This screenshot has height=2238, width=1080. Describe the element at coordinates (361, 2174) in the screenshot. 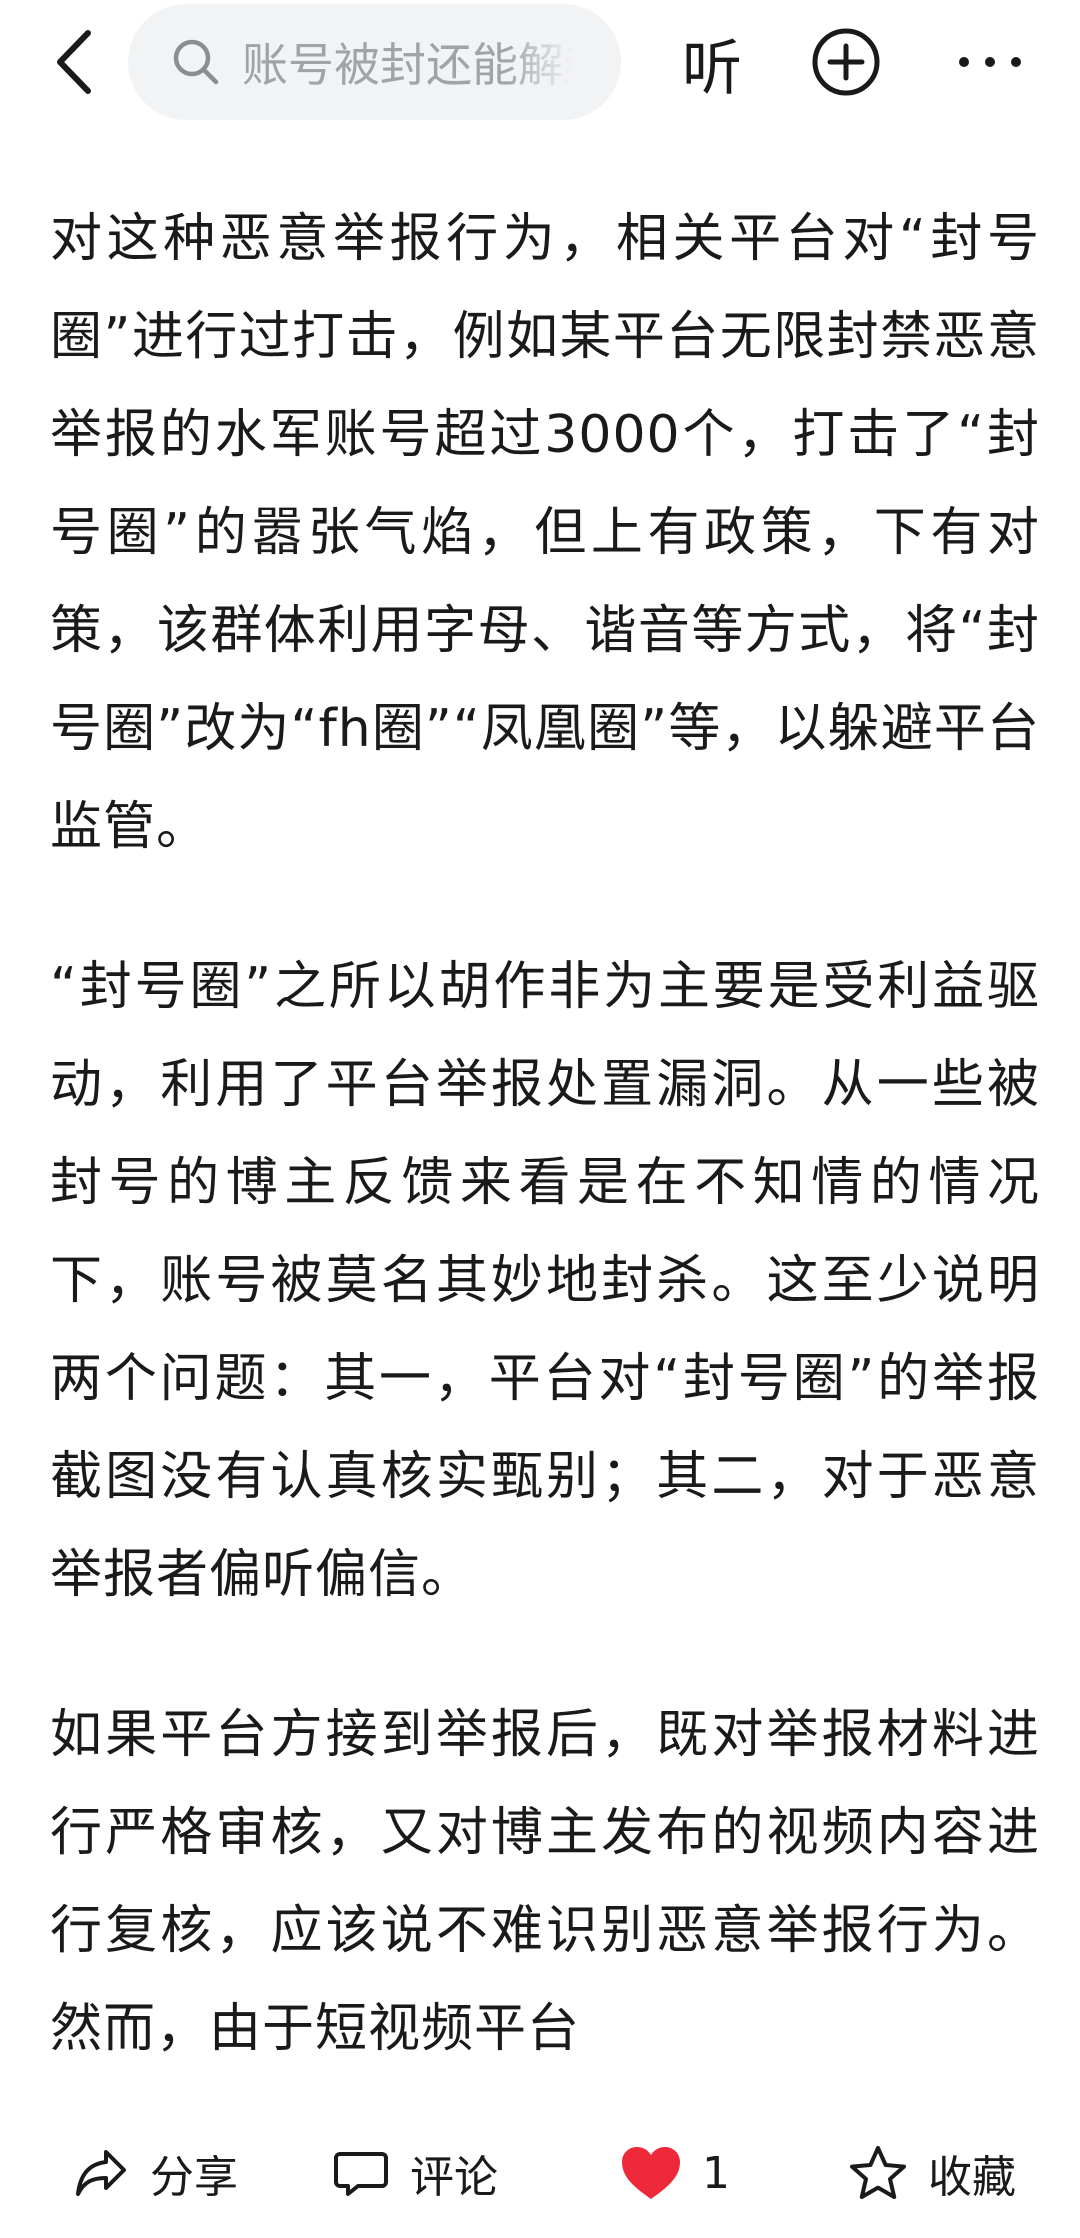

I see `comment-icon` at that location.